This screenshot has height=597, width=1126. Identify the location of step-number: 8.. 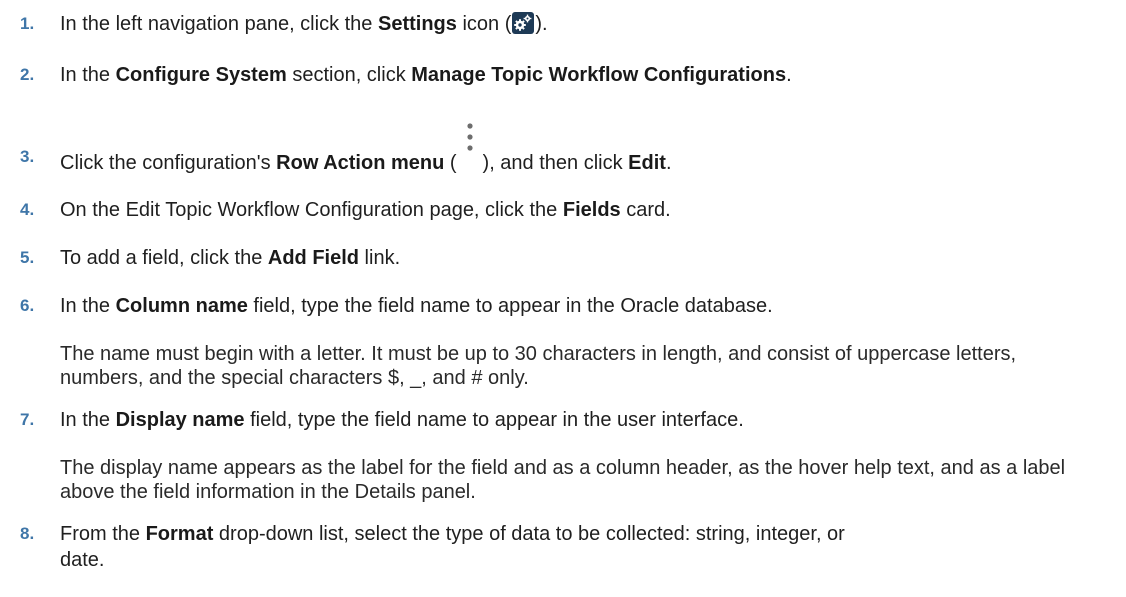
(27, 533).